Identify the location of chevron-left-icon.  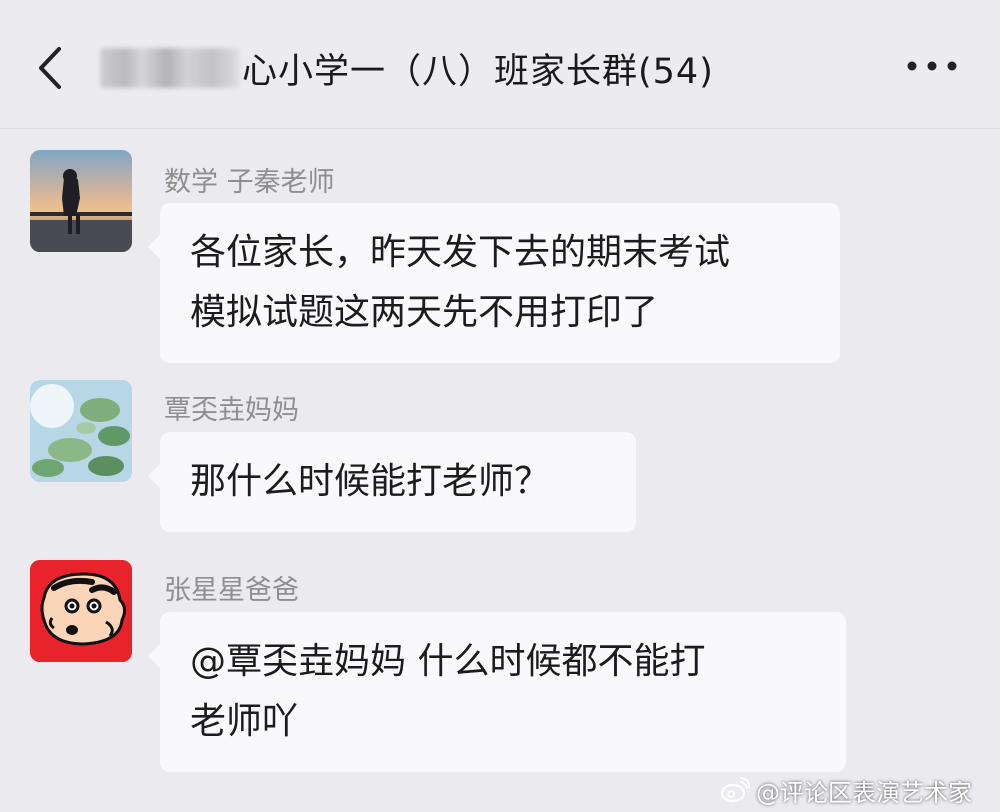
(50, 68).